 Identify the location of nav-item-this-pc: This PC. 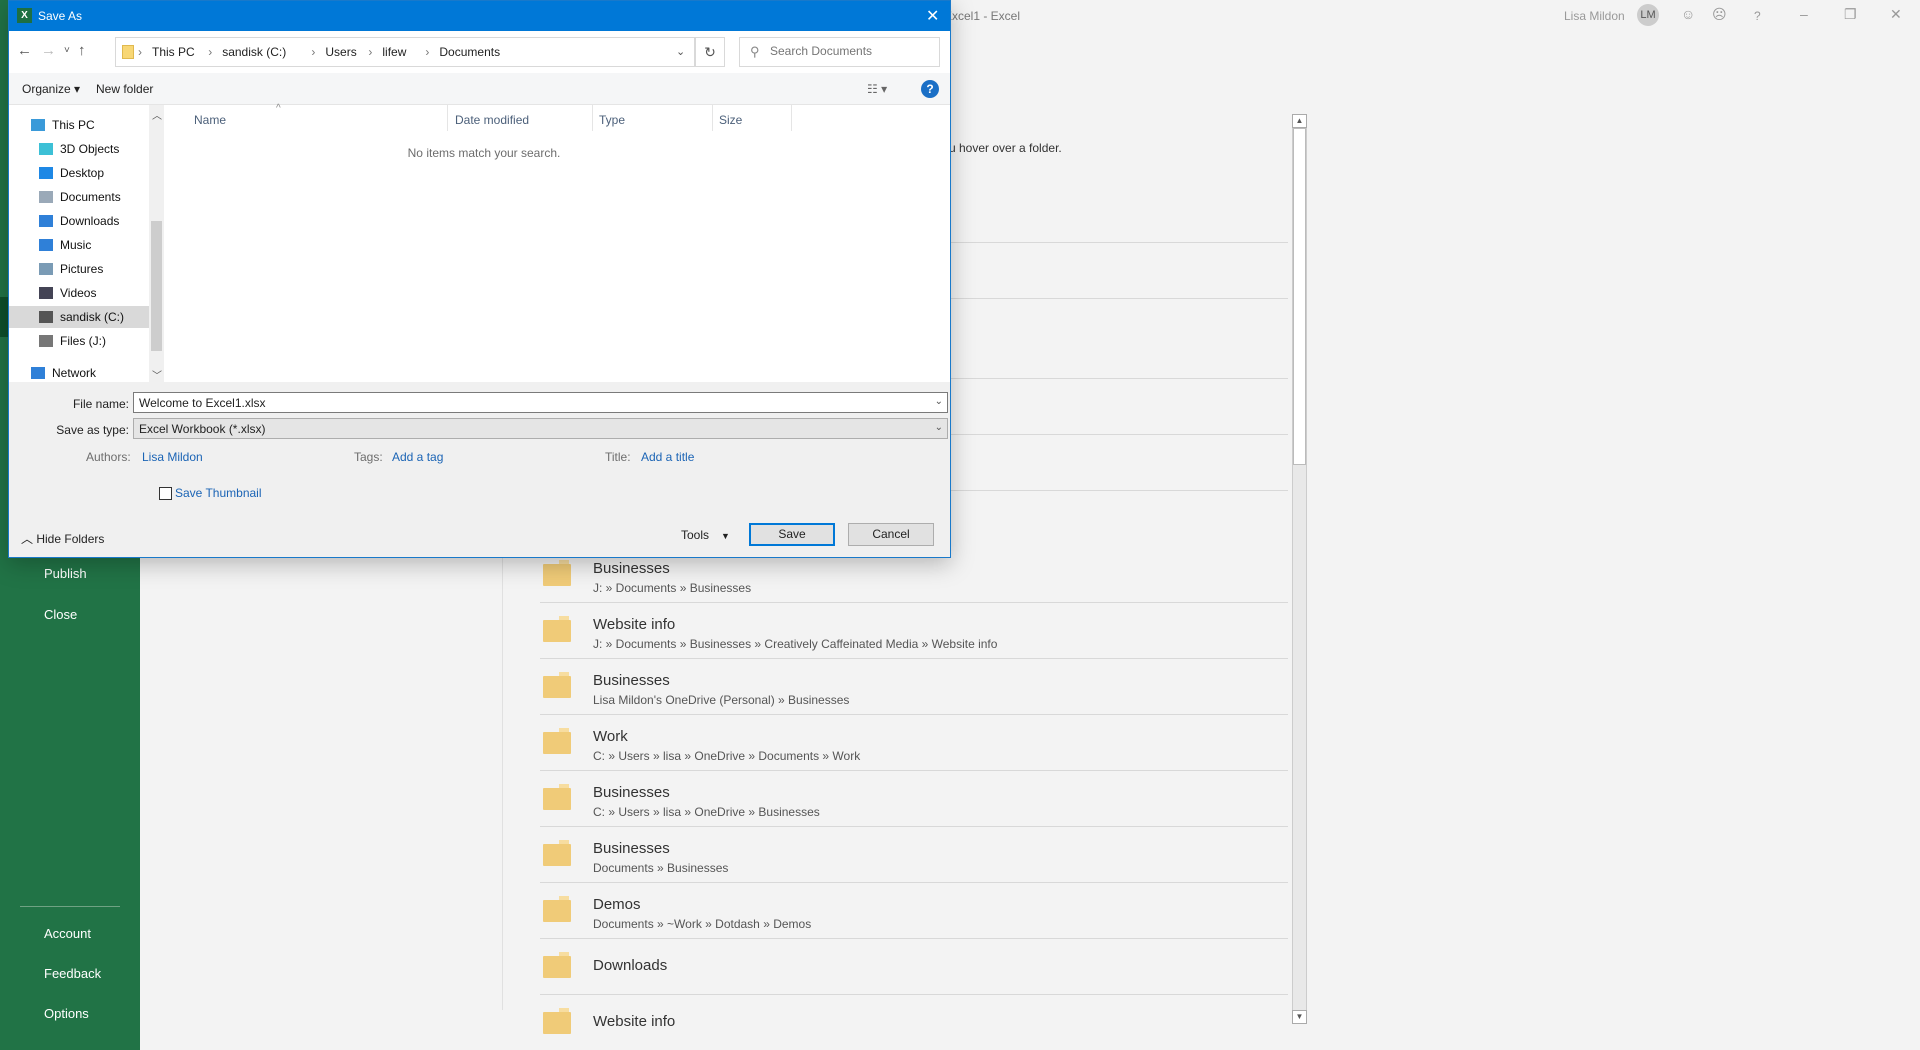
(79, 125).